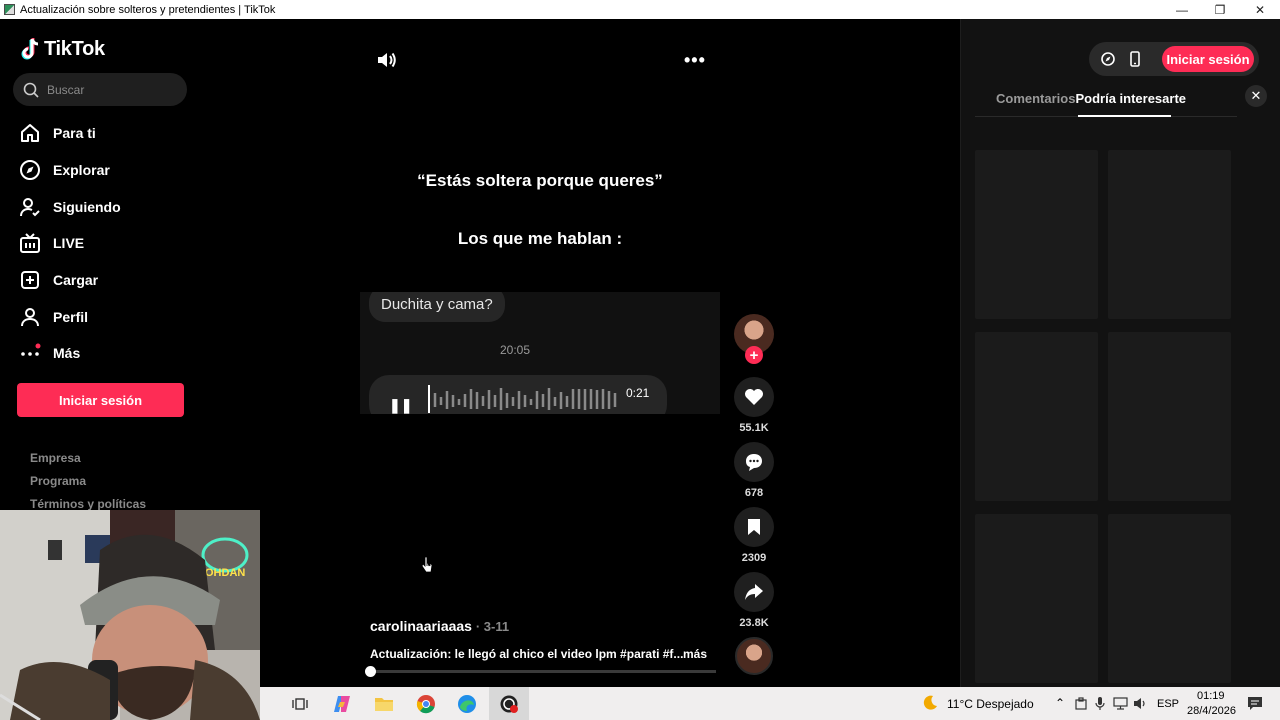  Describe the element at coordinates (74, 48) in the screenshot. I see `logo-text: TikTok` at that location.